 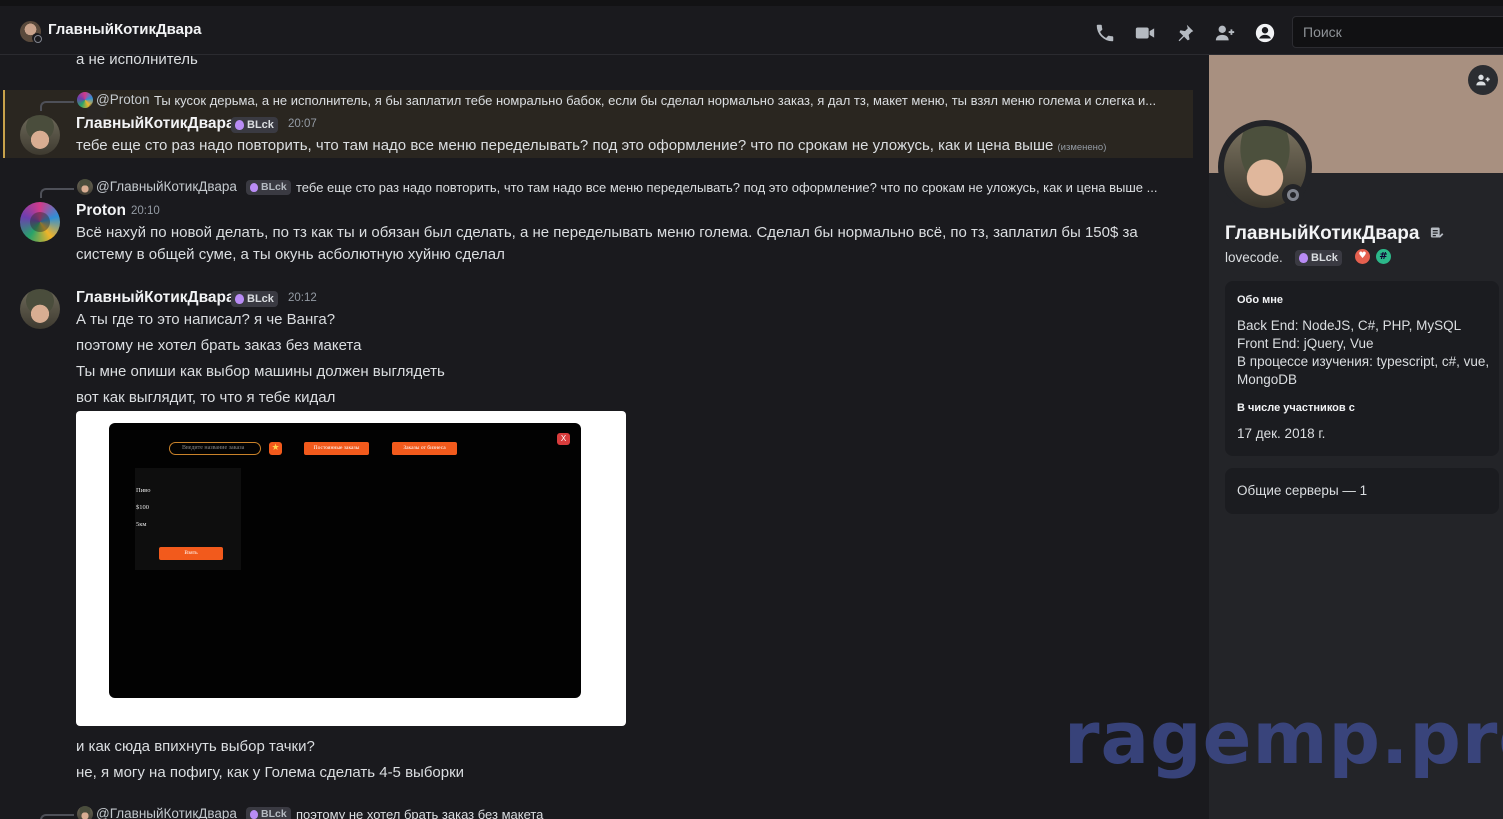 I want to click on about-text: Front End: jQuery, Vue, so click(x=1305, y=343).